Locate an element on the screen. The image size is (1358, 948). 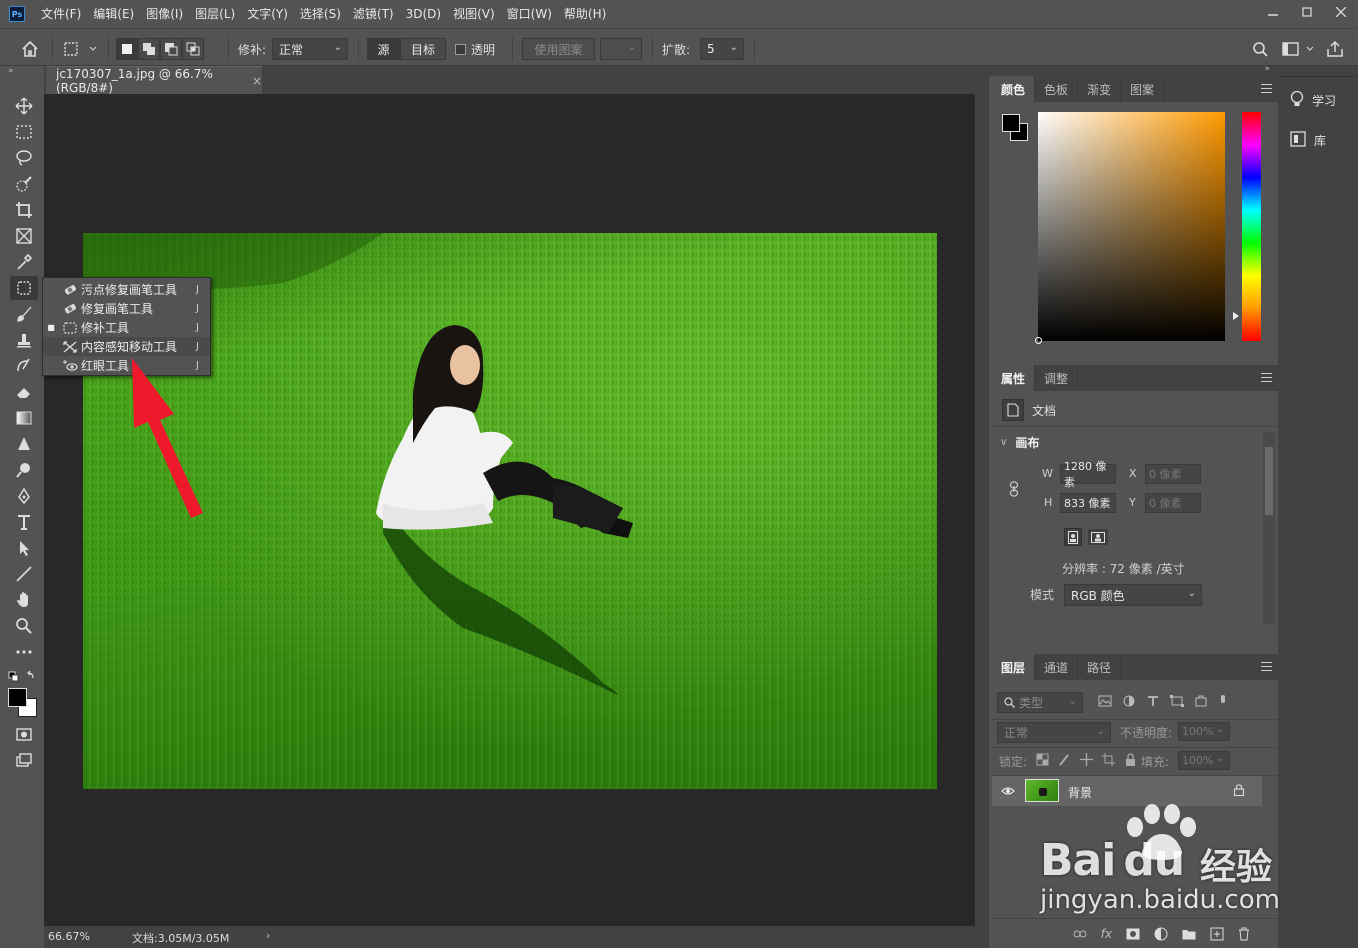
pattern-picker: ⌄ is located at coordinates (621, 49).